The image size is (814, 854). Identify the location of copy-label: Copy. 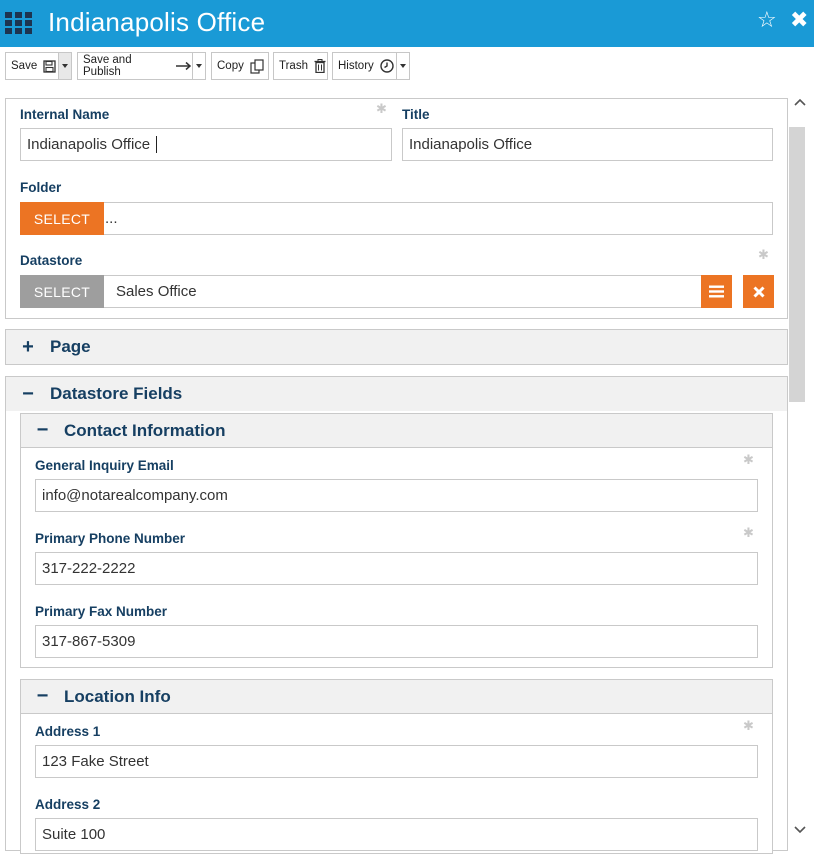
(230, 66).